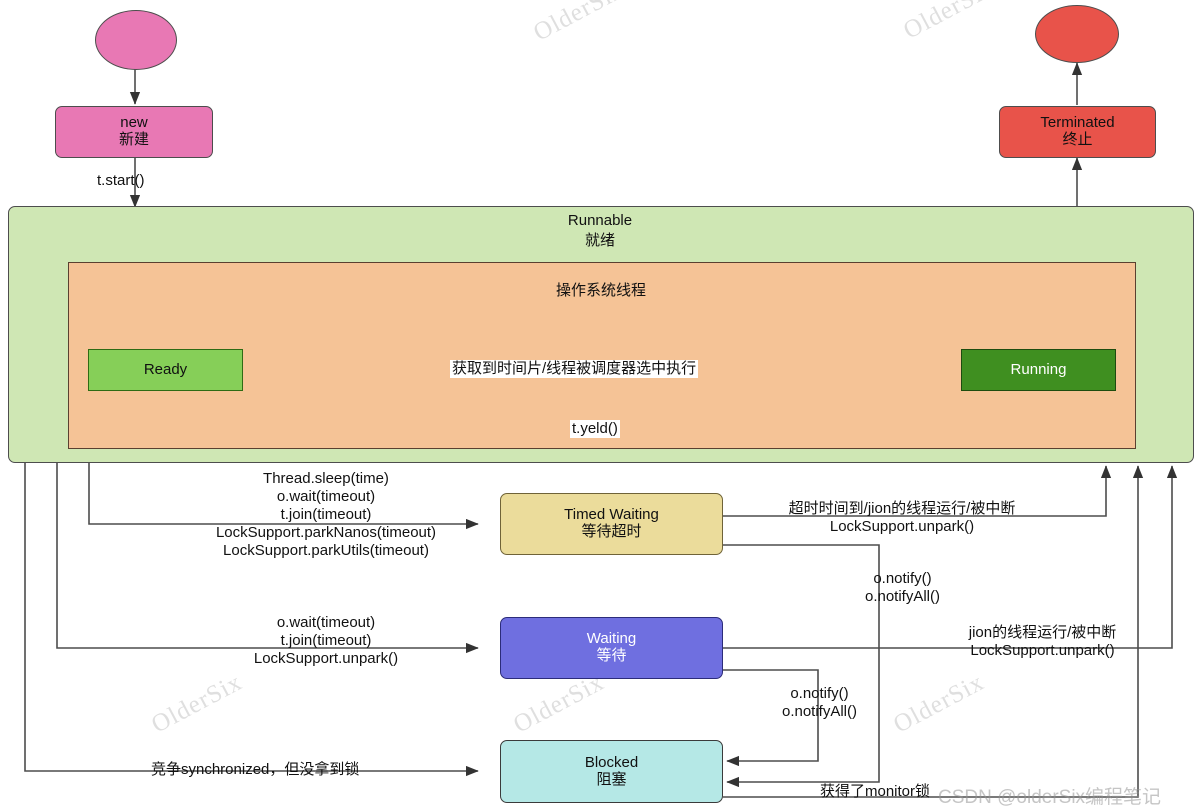  I want to click on node-new: new 新建, so click(134, 132).